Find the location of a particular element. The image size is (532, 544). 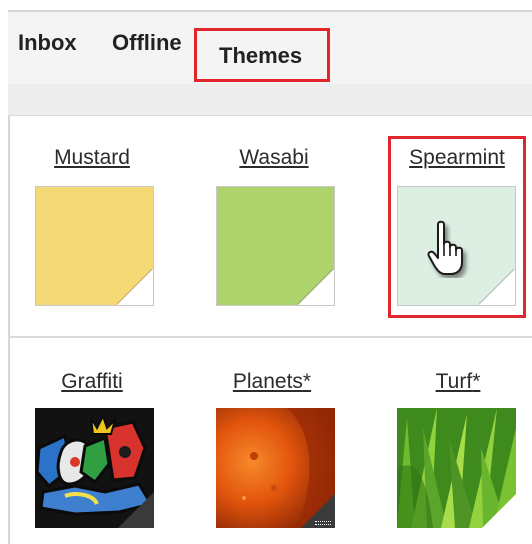

theme-label-wasabi: Wasabi is located at coordinates (274, 158).